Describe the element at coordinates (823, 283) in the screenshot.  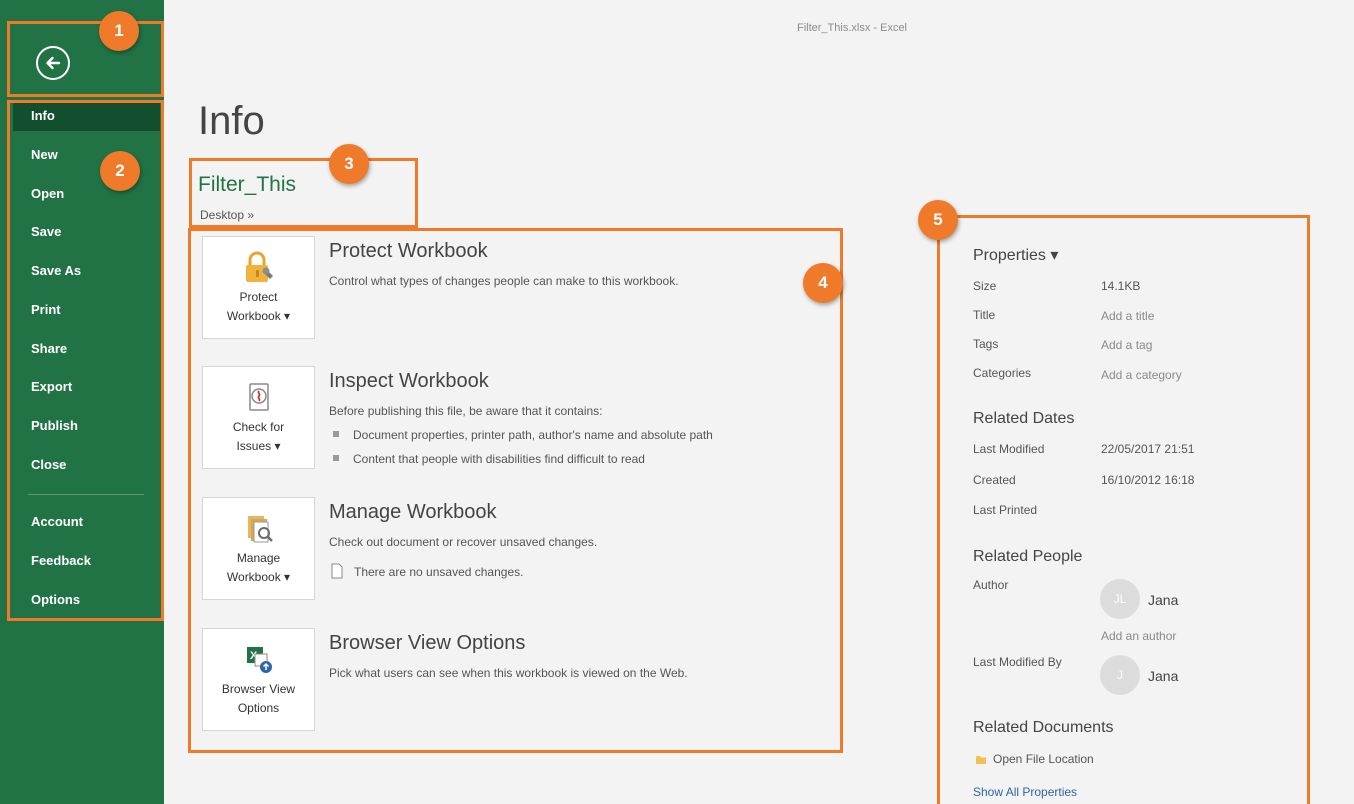
I see `callout-badge-4: 4` at that location.